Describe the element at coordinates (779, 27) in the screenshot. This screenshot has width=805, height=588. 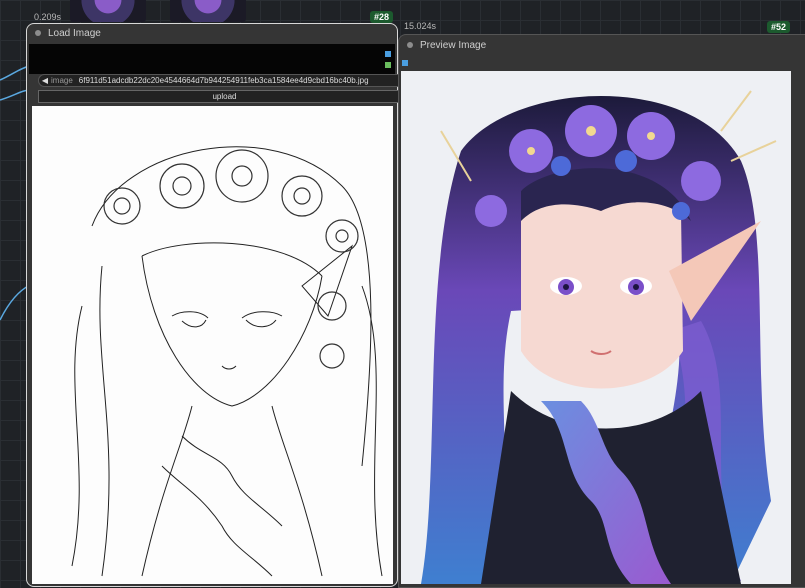
I see `preview-node-badge: #52` at that location.